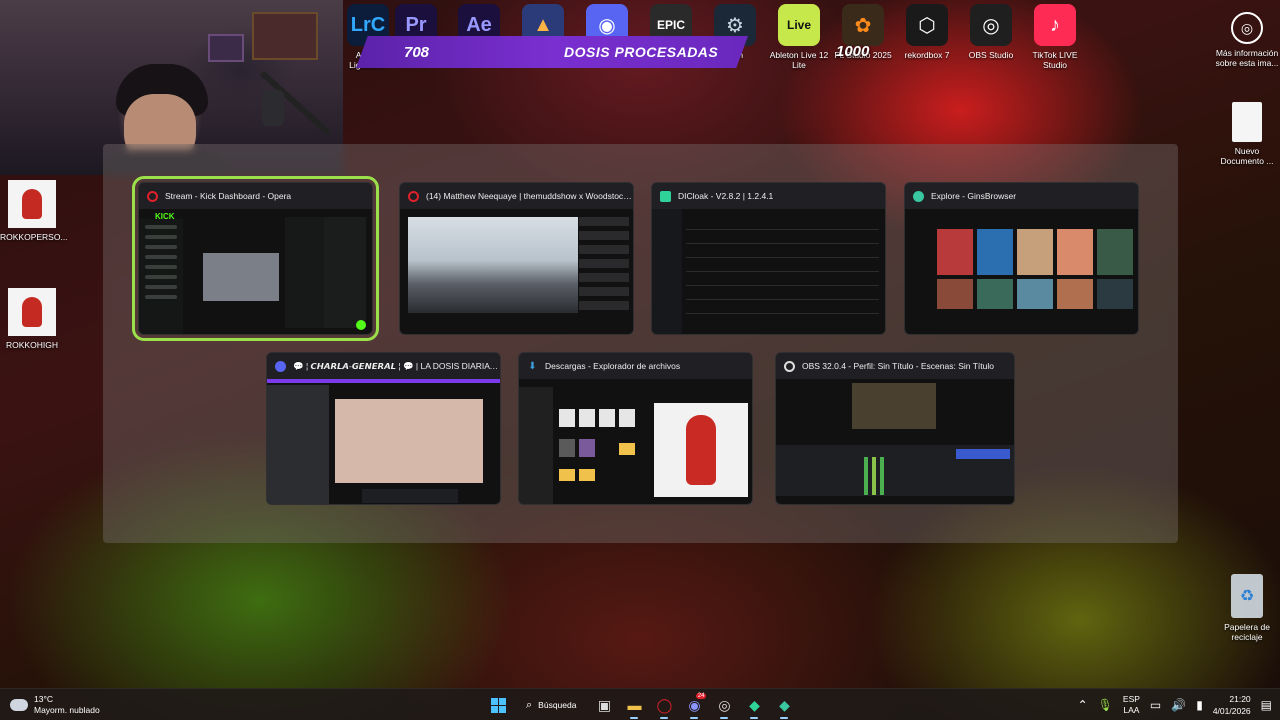  Describe the element at coordinates (226, 48) in the screenshot. I see `wall-poster` at that location.